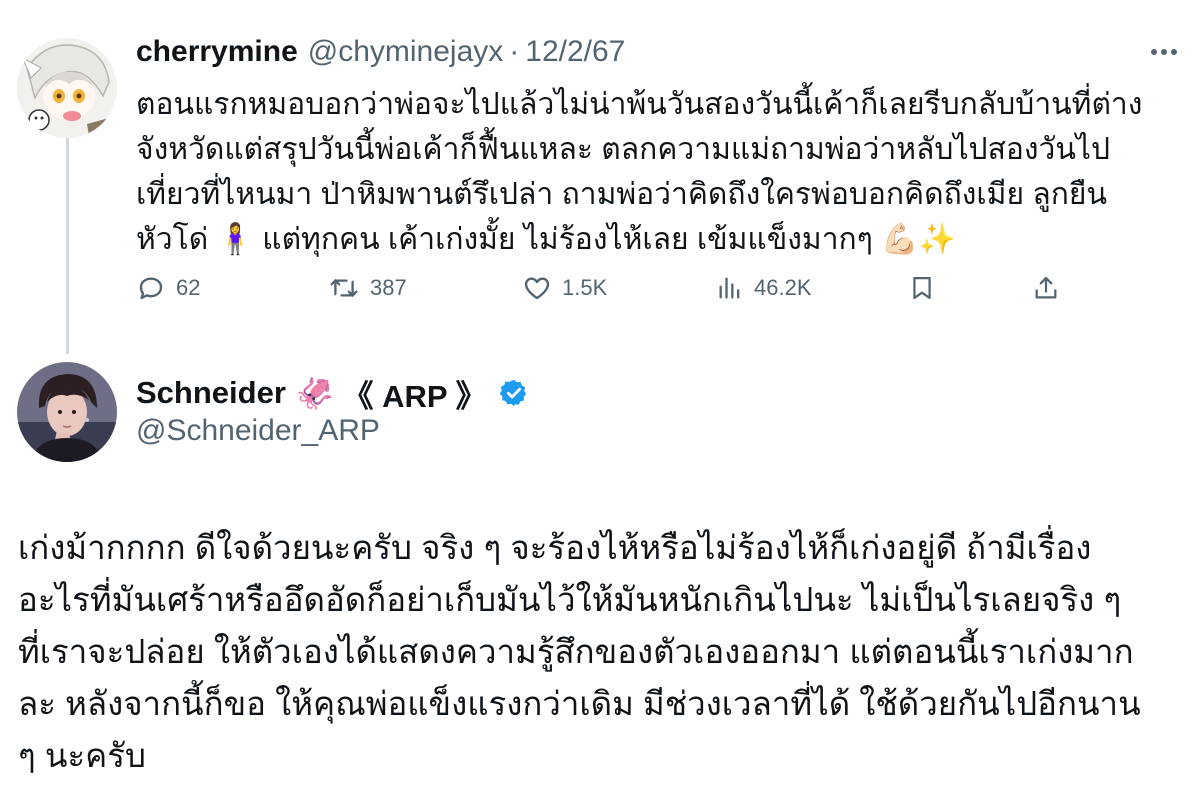  Describe the element at coordinates (388, 287) in the screenshot. I see `repost-count: 387` at that location.